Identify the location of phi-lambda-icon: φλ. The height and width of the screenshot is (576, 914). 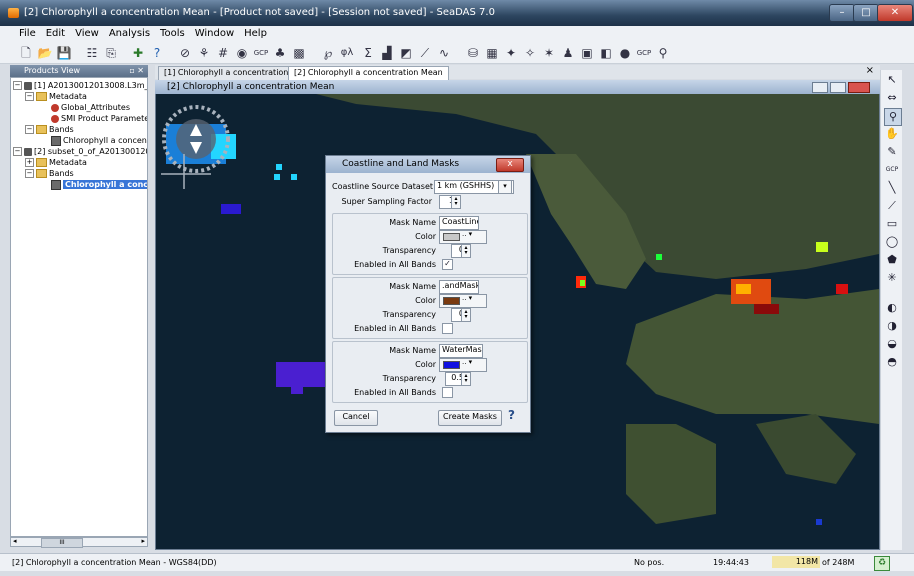
(347, 53).